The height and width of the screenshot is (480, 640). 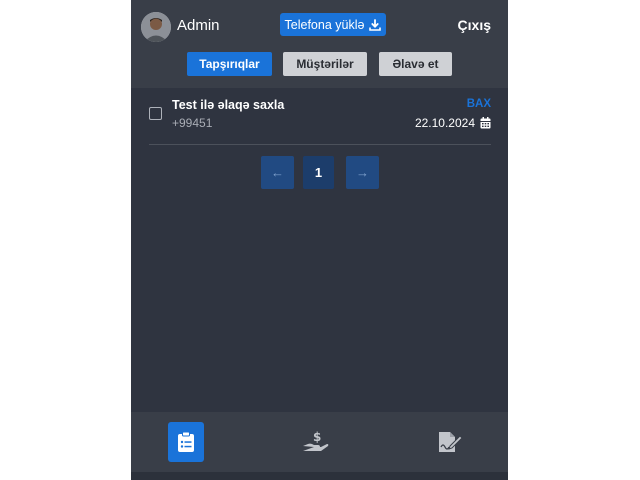 I want to click on nav-payments: $, so click(x=316, y=442).